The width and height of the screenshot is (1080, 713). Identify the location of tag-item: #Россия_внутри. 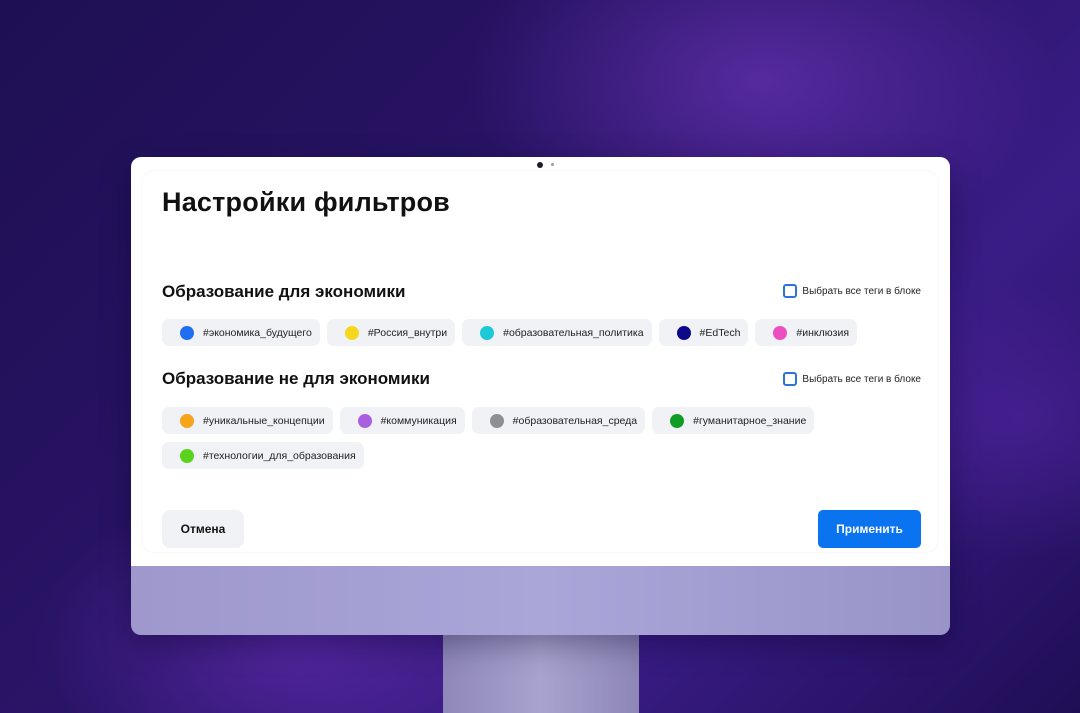
(391, 332).